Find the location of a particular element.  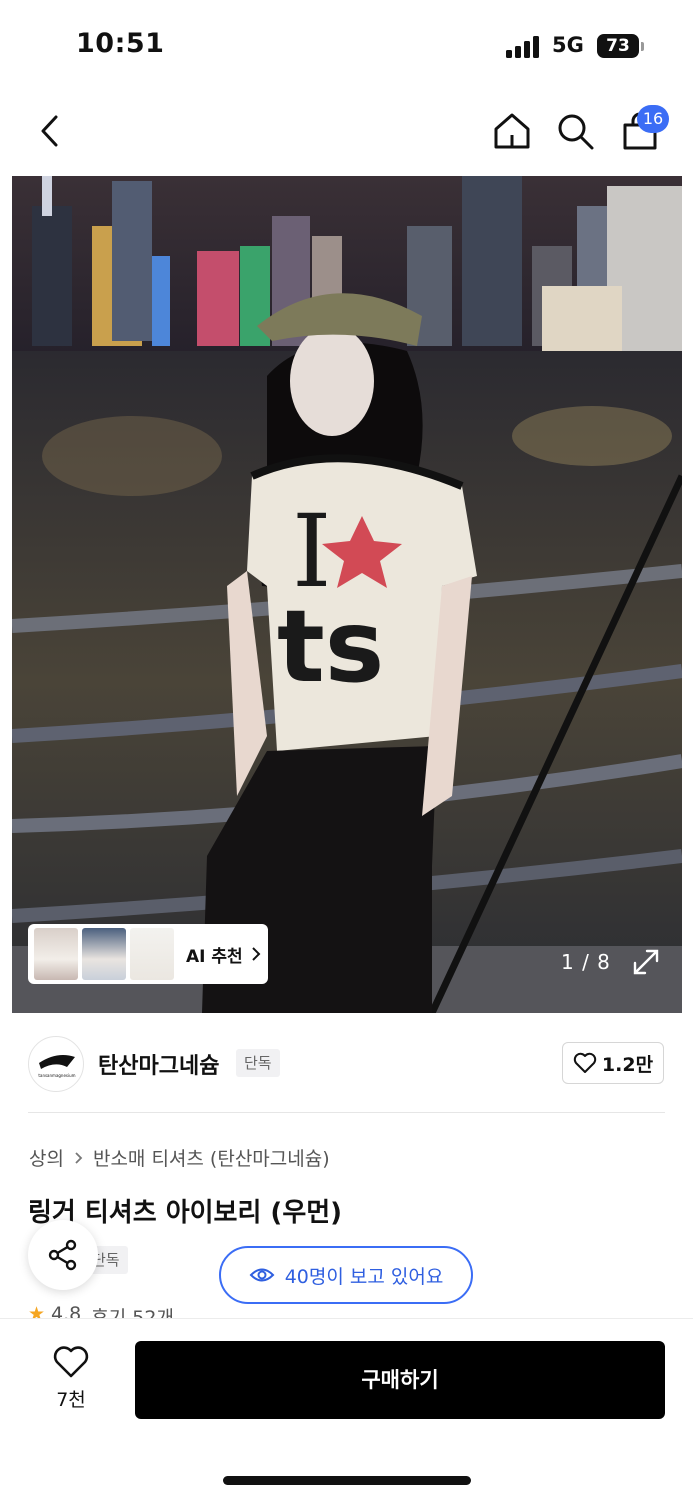

home-icon is located at coordinates (512, 131).